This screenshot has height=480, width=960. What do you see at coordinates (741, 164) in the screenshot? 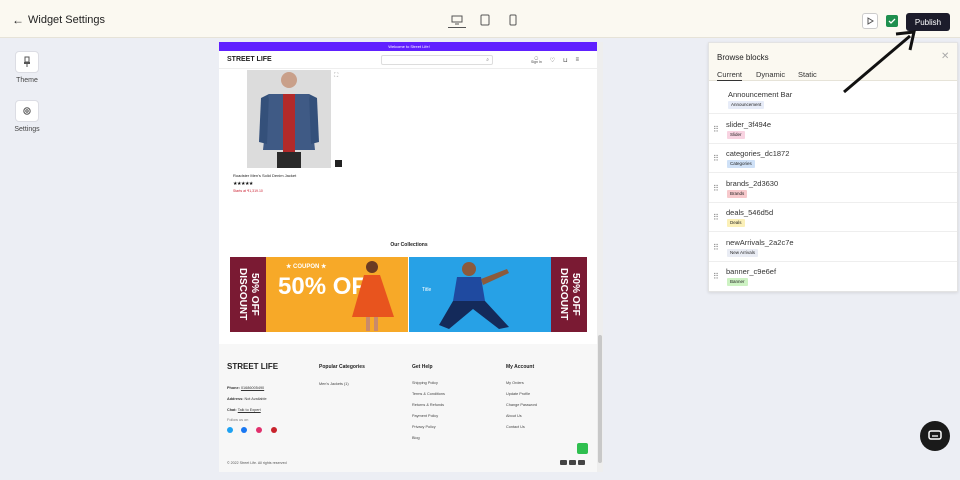
I see `block-tag: Categories` at bounding box center [741, 164].